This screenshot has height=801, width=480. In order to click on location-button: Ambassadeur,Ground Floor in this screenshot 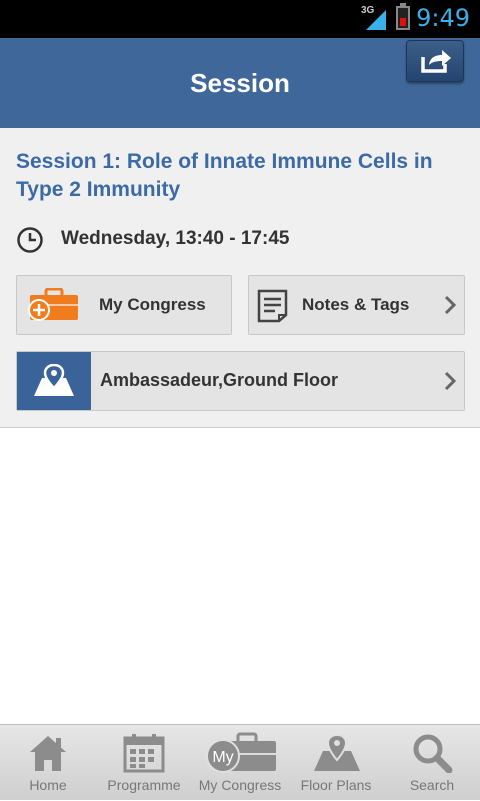, I will do `click(240, 381)`.